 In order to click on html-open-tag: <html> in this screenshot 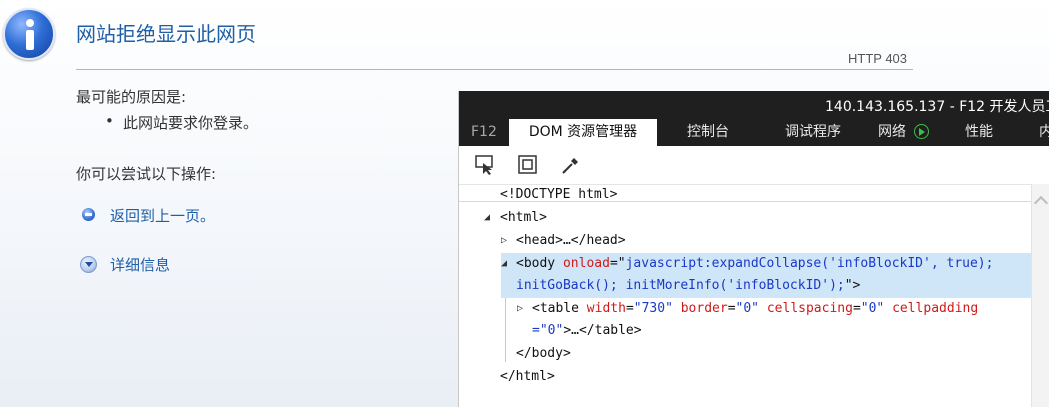, I will do `click(523, 217)`.